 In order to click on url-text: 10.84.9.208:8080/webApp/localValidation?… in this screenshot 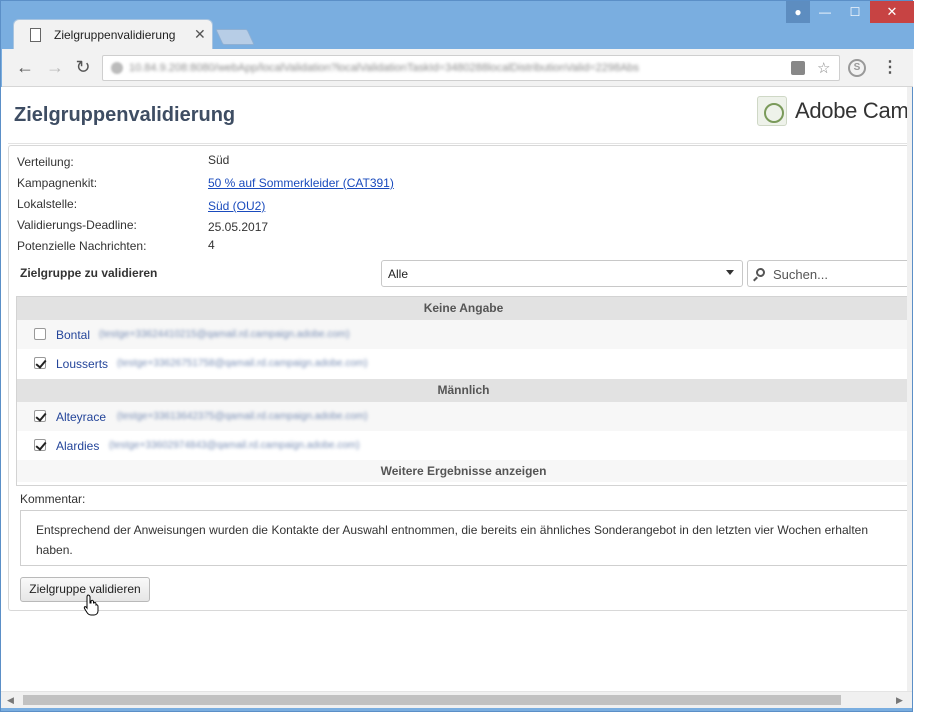, I will do `click(384, 68)`.